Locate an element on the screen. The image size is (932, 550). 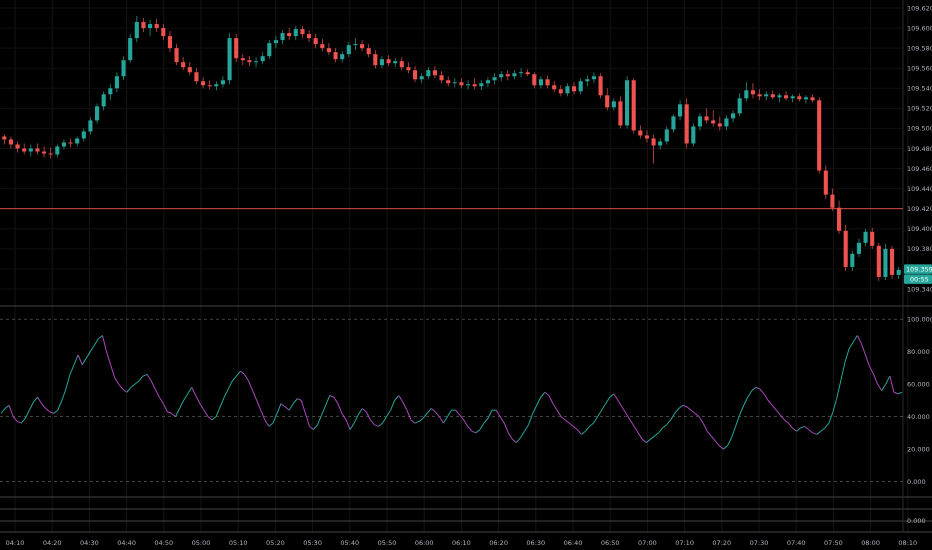
time-tick-label: 05:40 is located at coordinates (349, 543).